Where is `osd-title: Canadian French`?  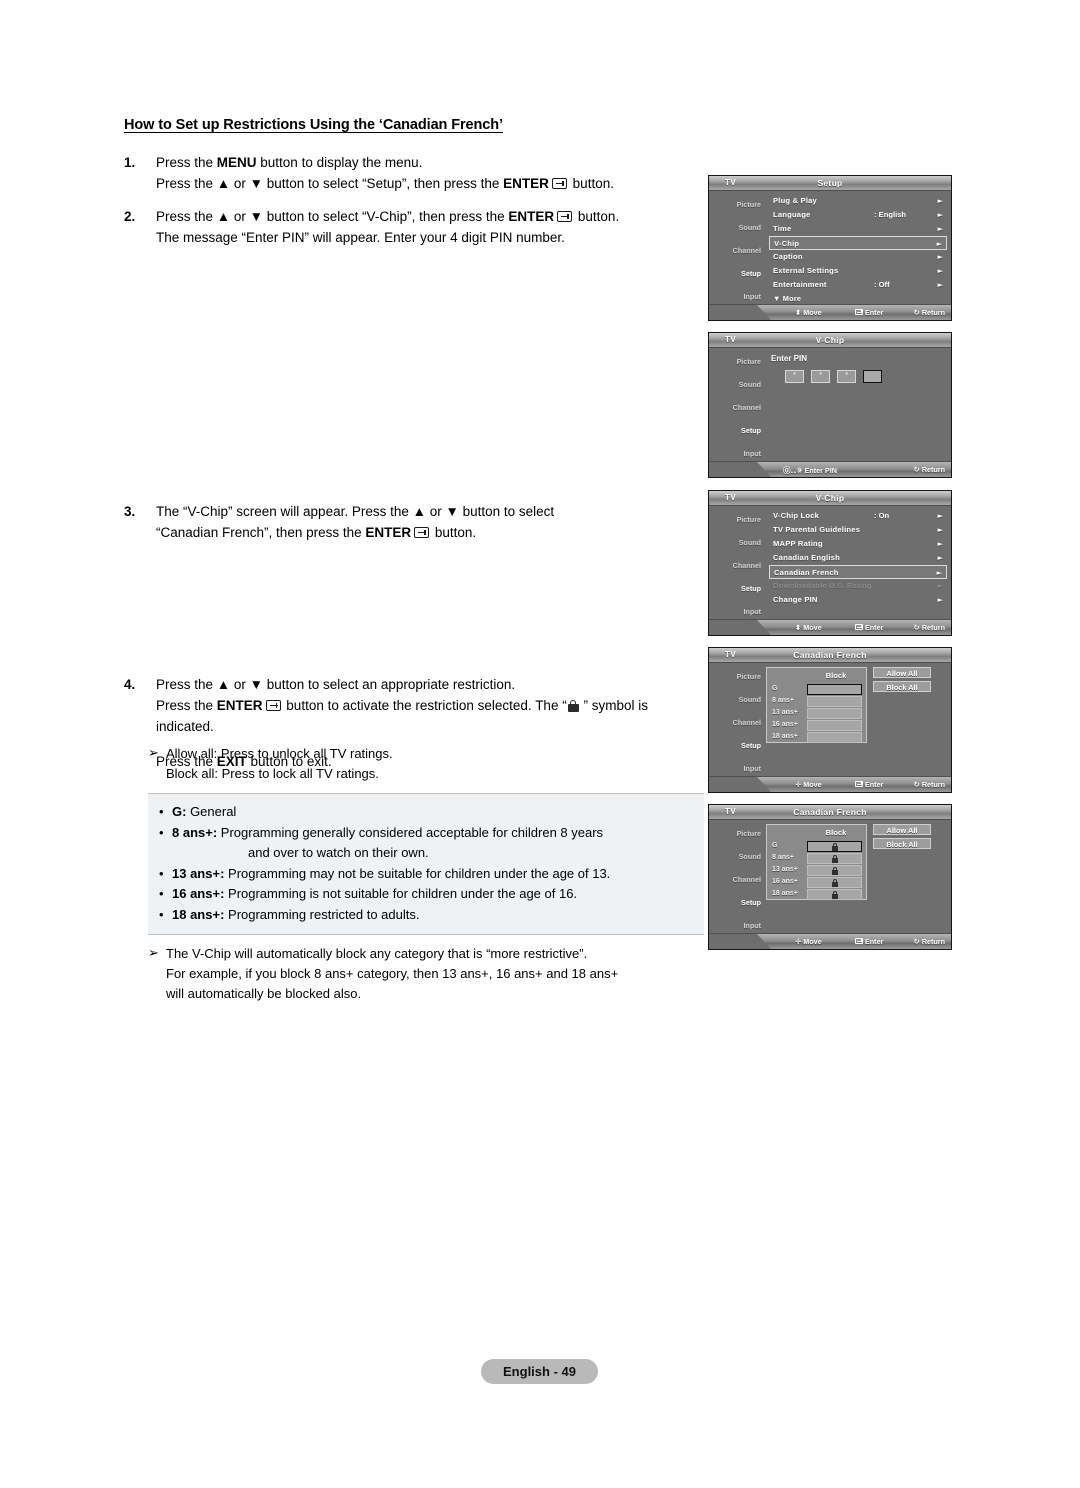 osd-title: Canadian French is located at coordinates (830, 812).